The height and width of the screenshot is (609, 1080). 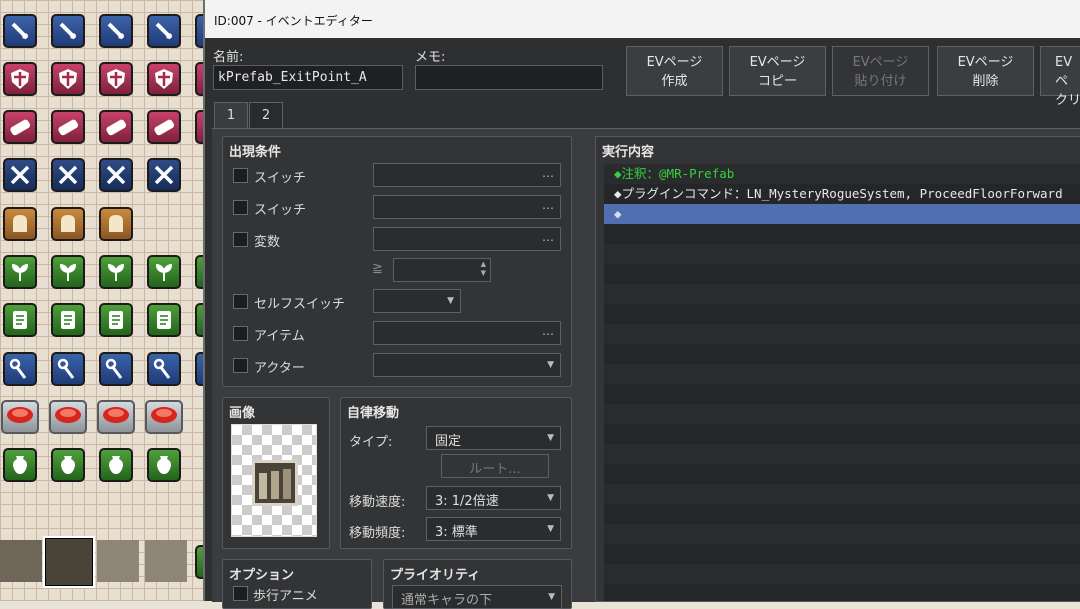 I want to click on name-field: kPrefab_ExitPoint_A, so click(x=308, y=77).